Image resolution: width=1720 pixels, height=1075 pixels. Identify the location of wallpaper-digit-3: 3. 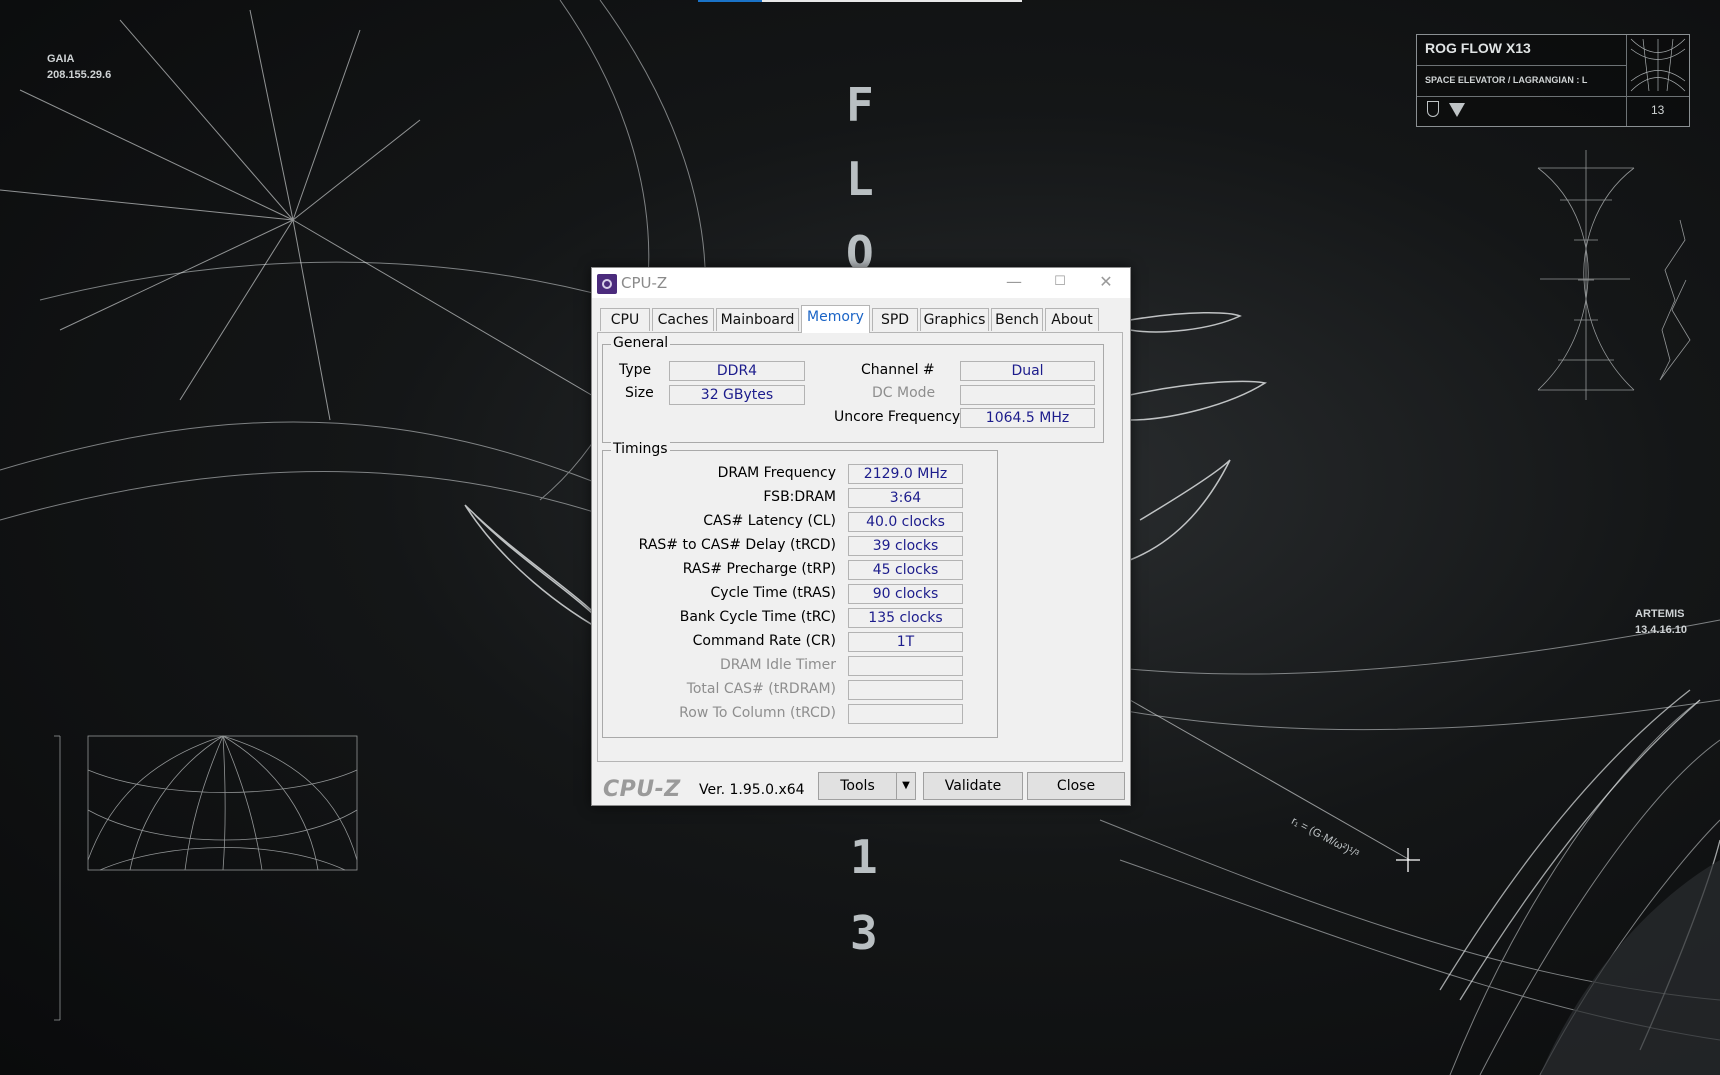
(864, 933).